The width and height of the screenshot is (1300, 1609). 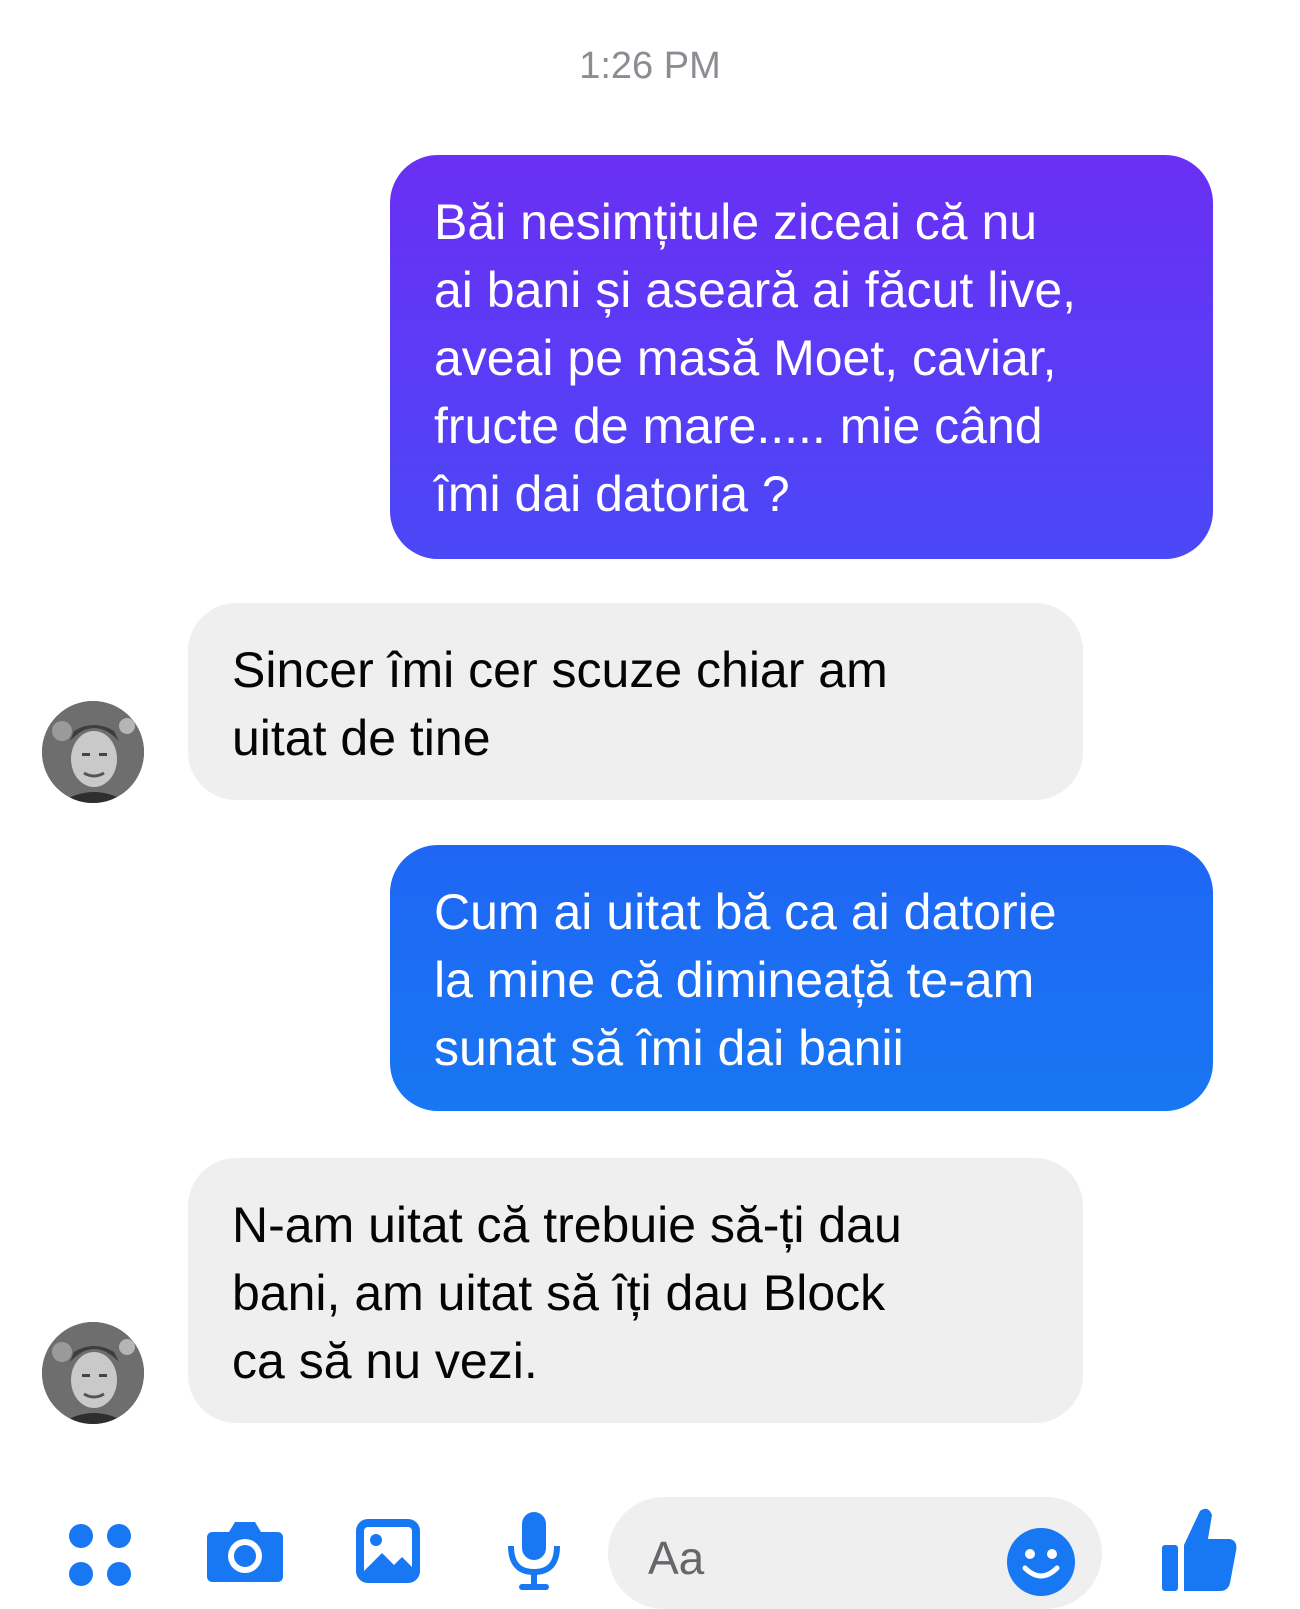 What do you see at coordinates (1041, 1564) in the screenshot?
I see `emoji-icon` at bounding box center [1041, 1564].